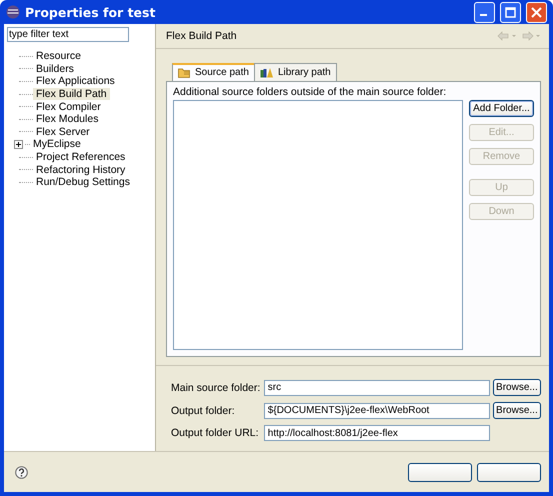 The image size is (553, 496). What do you see at coordinates (71, 94) in the screenshot?
I see `tree-item: Flex Build Path` at bounding box center [71, 94].